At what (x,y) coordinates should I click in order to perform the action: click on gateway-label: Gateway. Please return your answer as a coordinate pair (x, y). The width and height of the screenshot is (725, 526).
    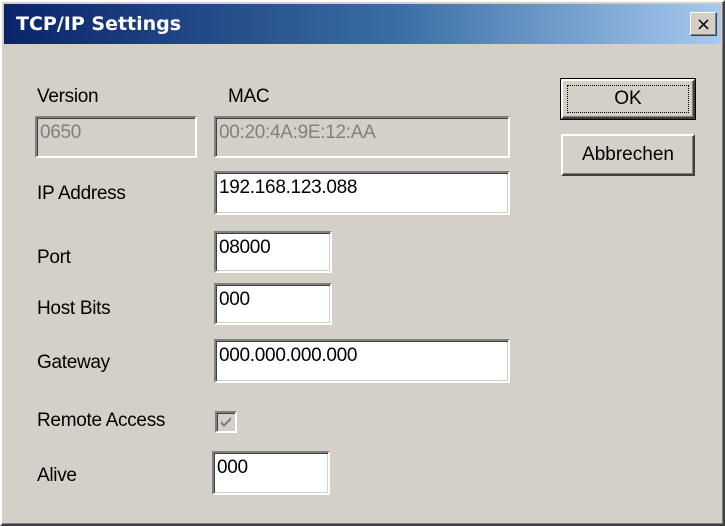
    Looking at the image, I should click on (73, 362).